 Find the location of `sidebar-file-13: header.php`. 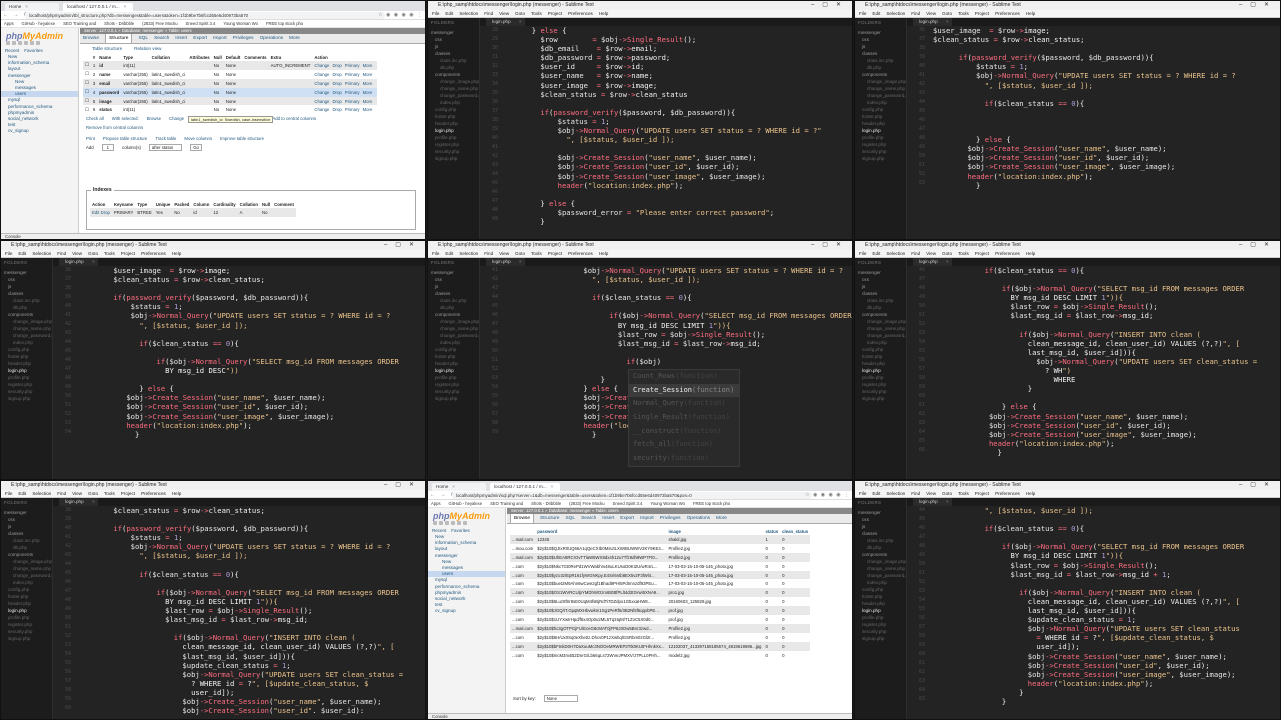

sidebar-file-13: header.php is located at coordinates (453, 363).